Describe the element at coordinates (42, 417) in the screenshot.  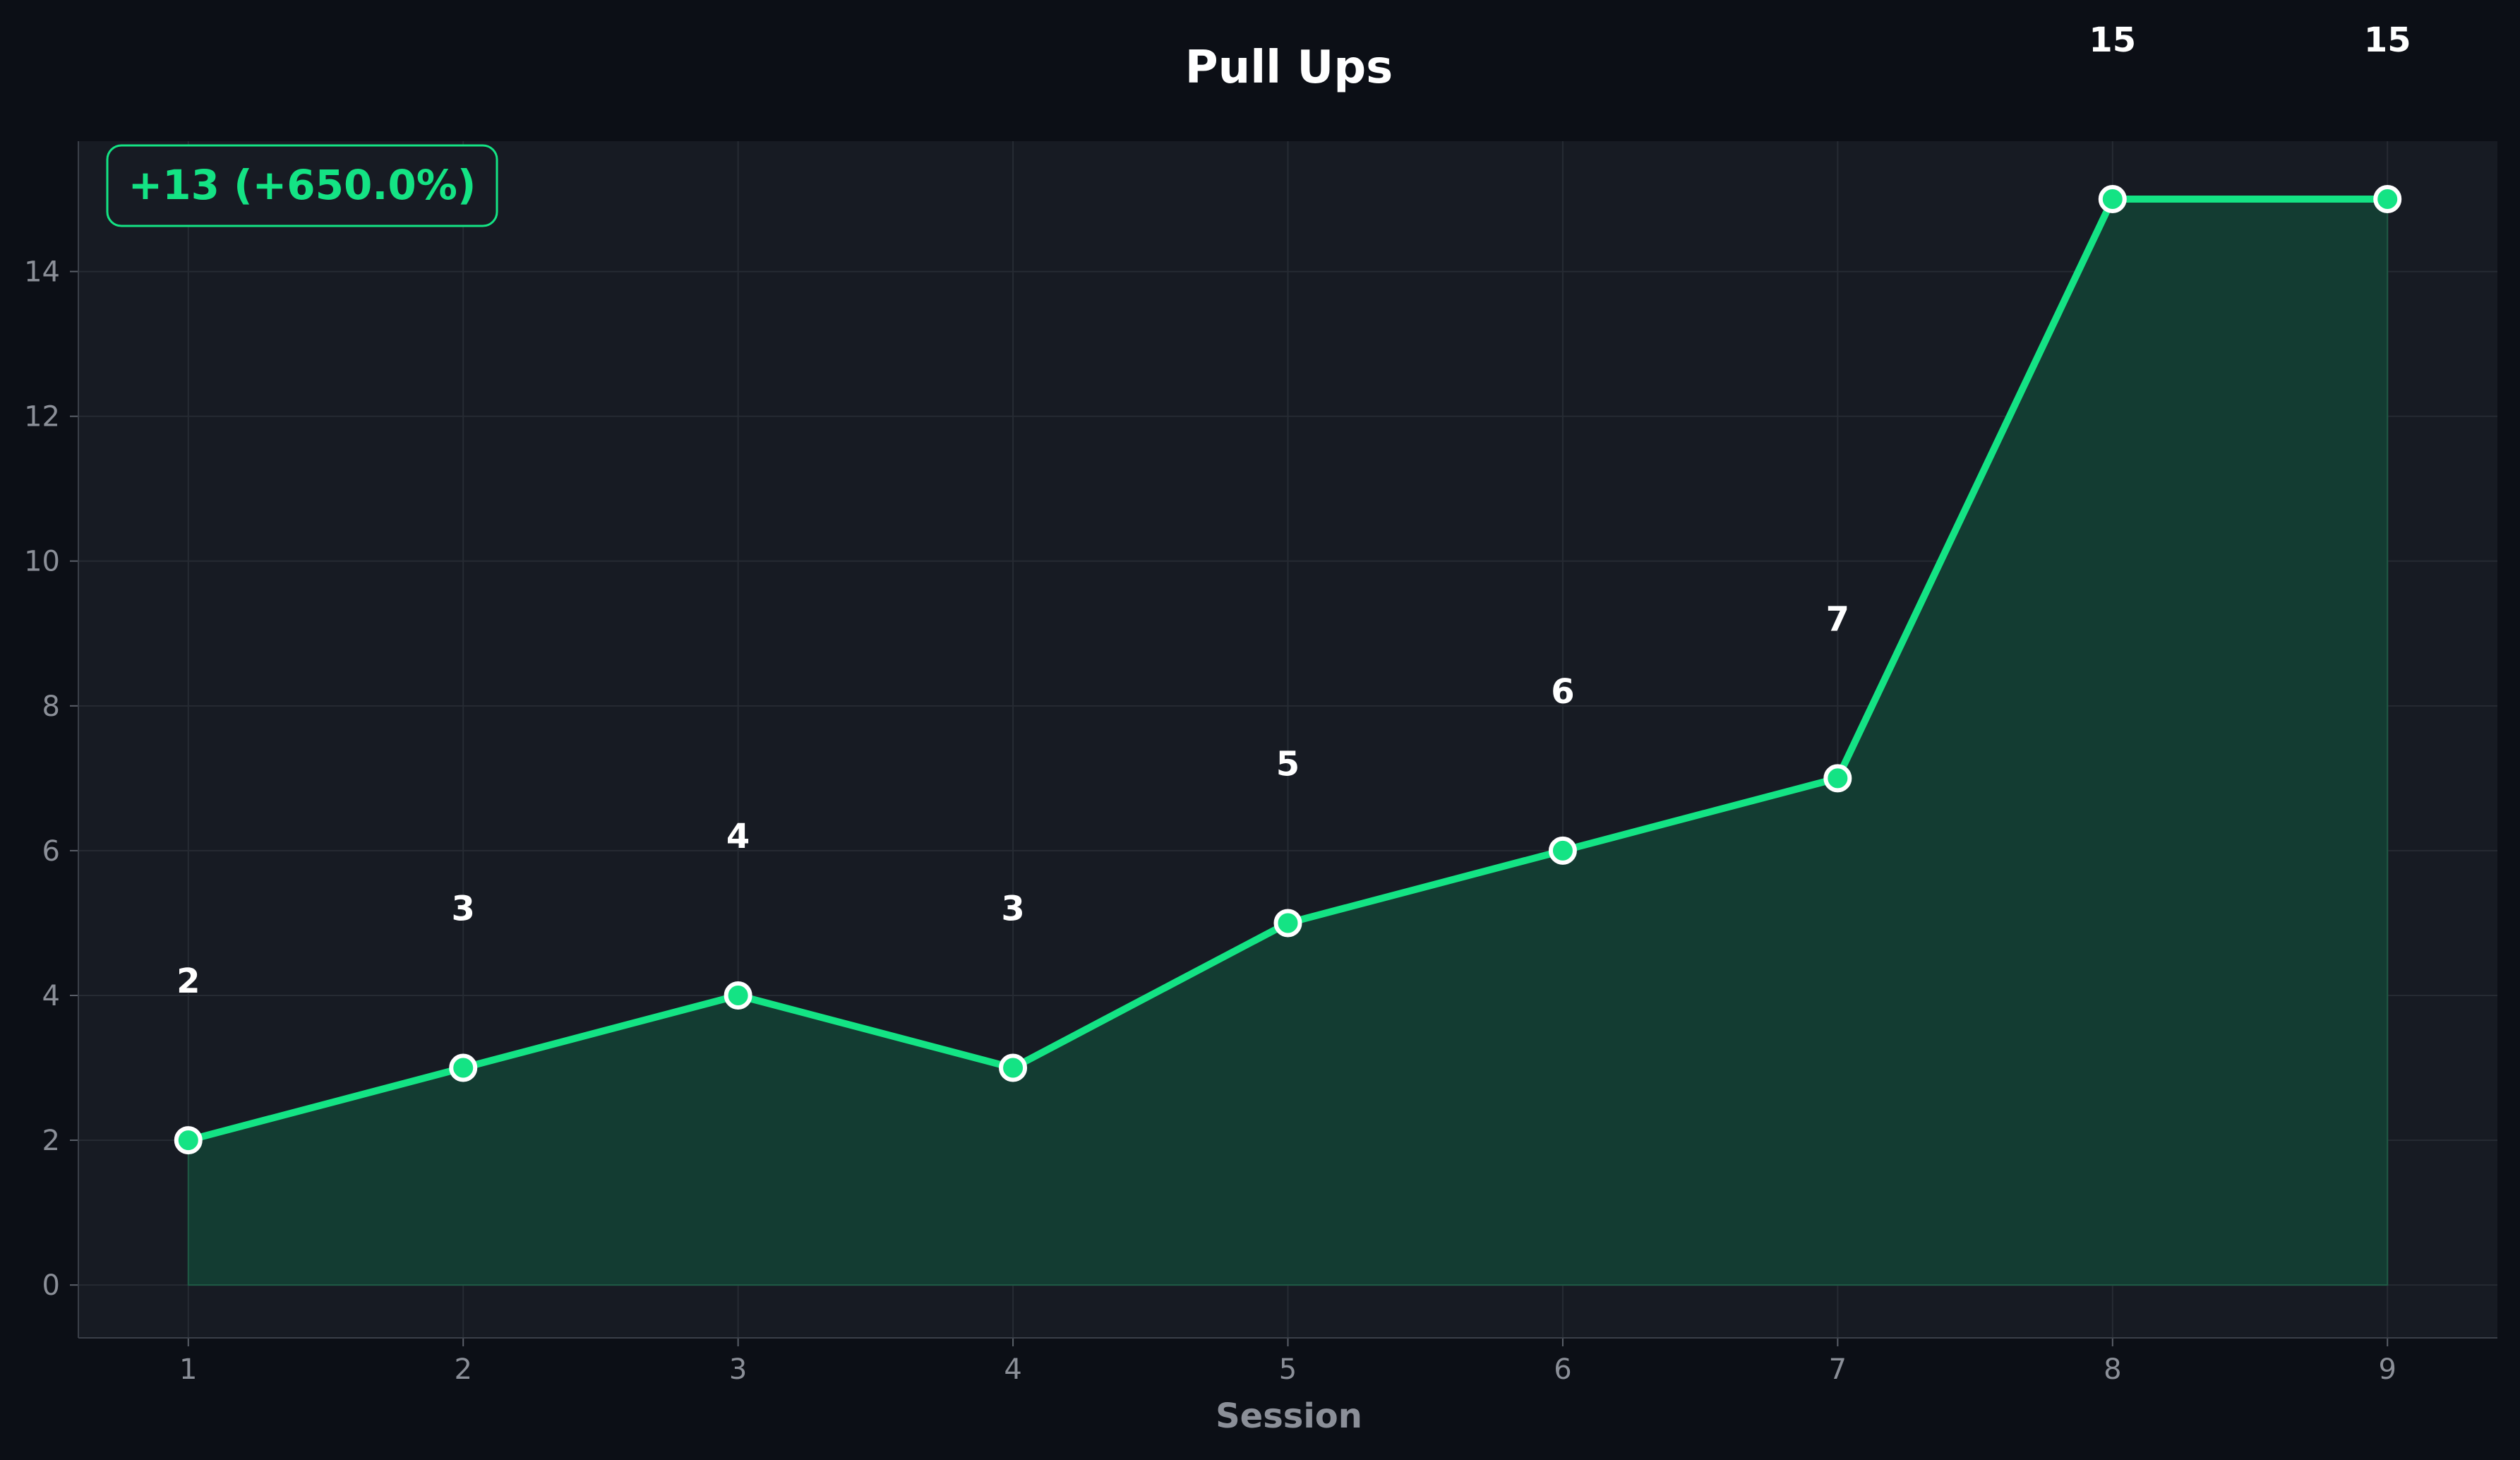
I see `y-tick-label: 12` at that location.